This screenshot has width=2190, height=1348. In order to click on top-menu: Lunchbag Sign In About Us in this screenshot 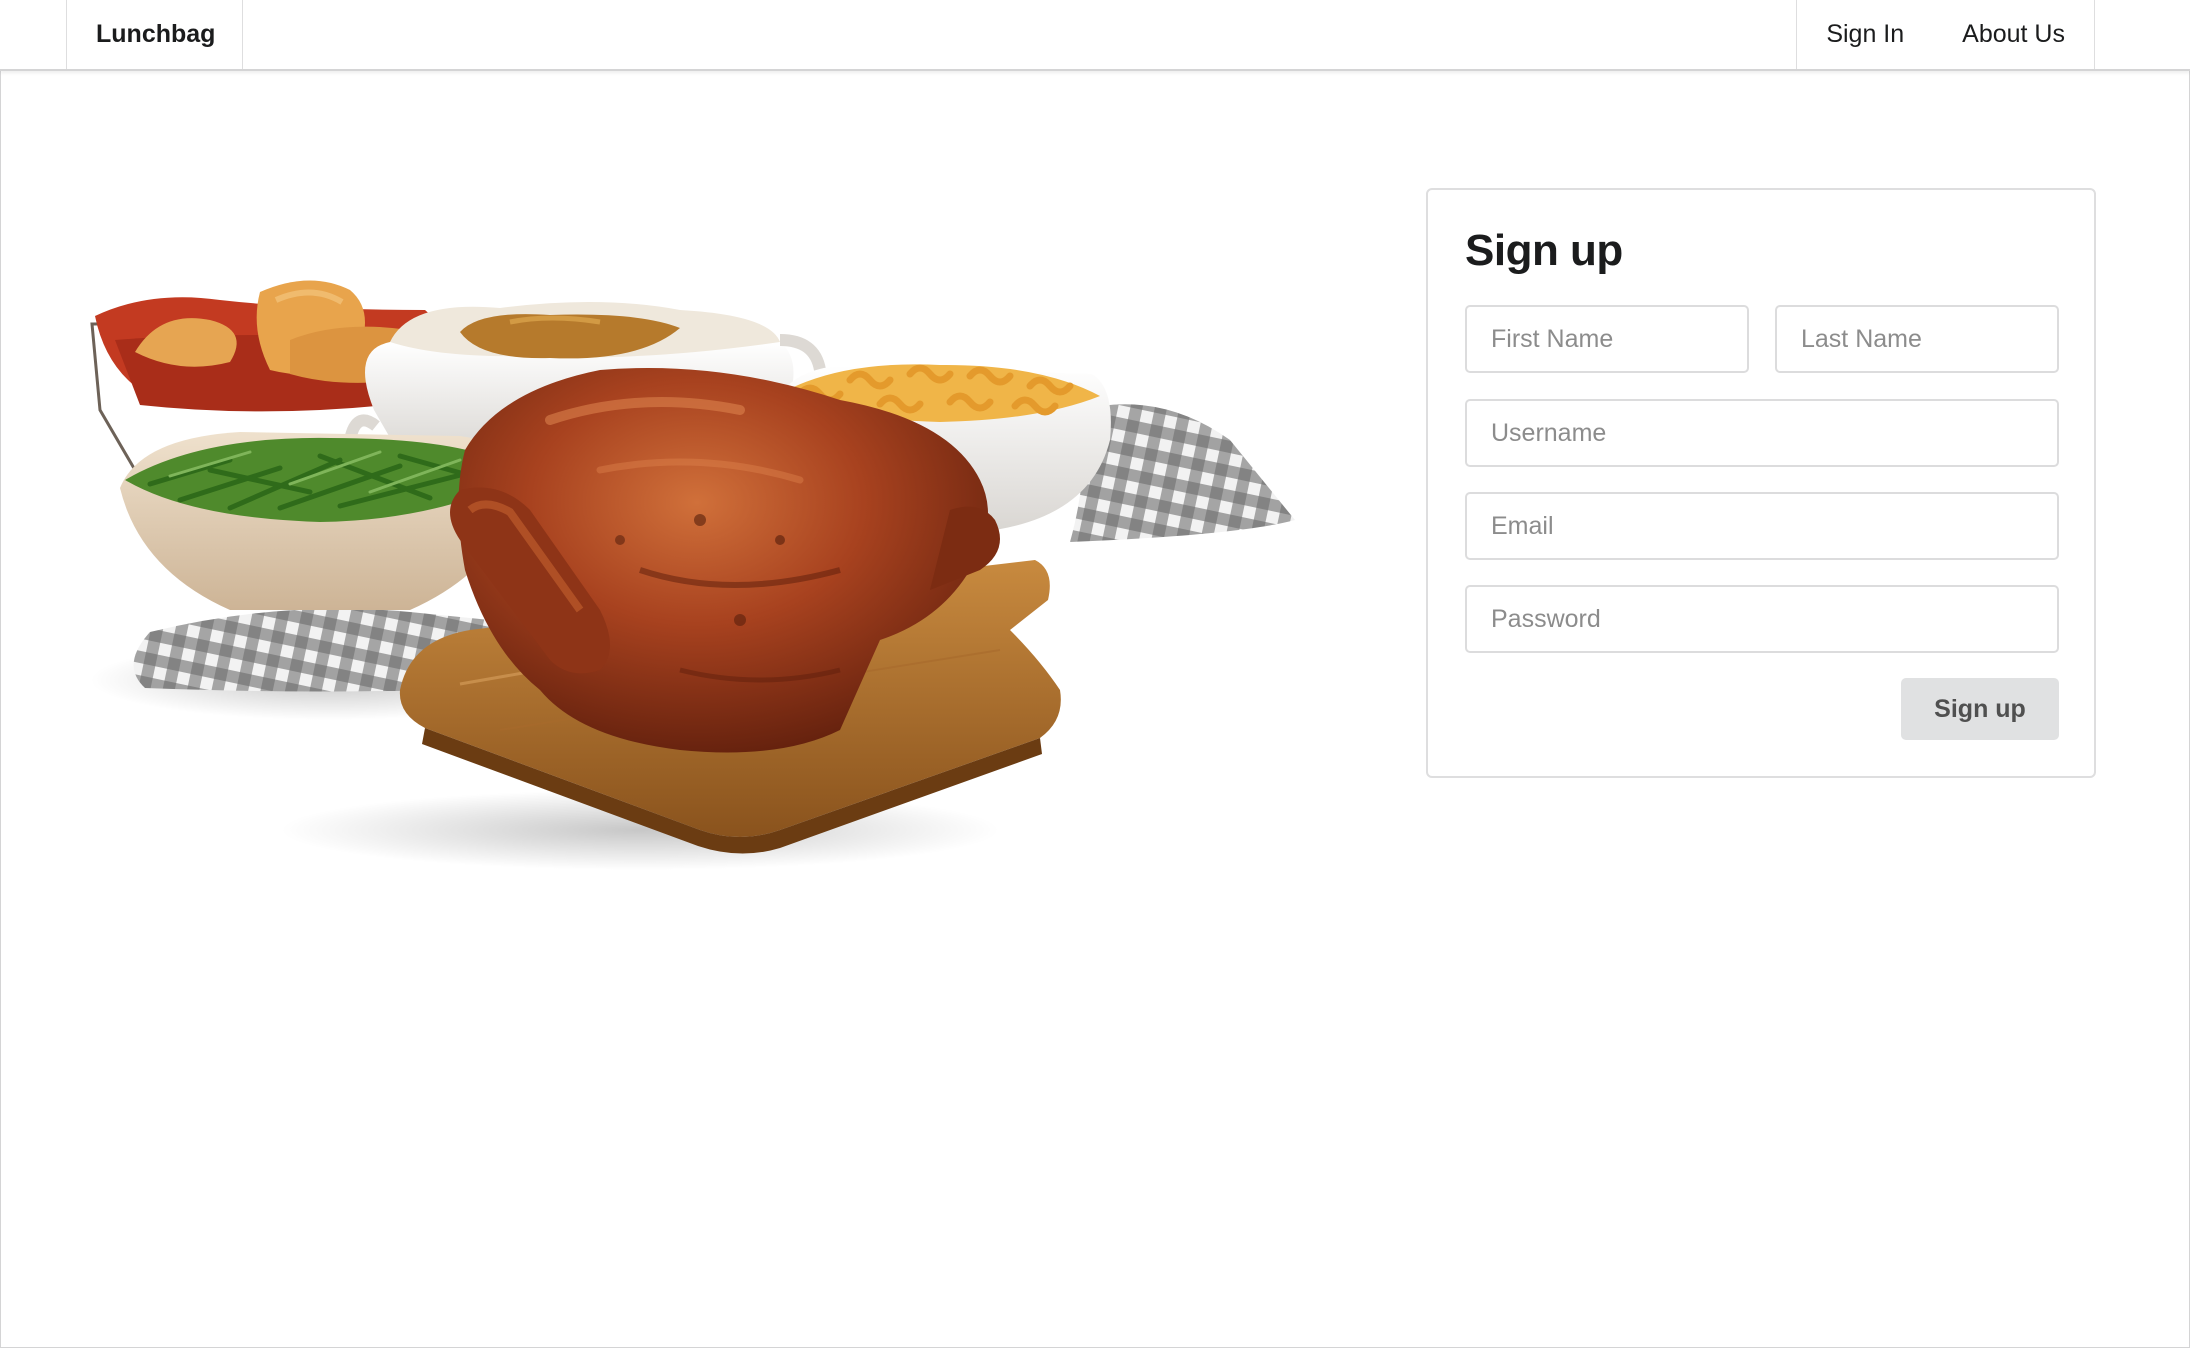, I will do `click(1095, 35)`.